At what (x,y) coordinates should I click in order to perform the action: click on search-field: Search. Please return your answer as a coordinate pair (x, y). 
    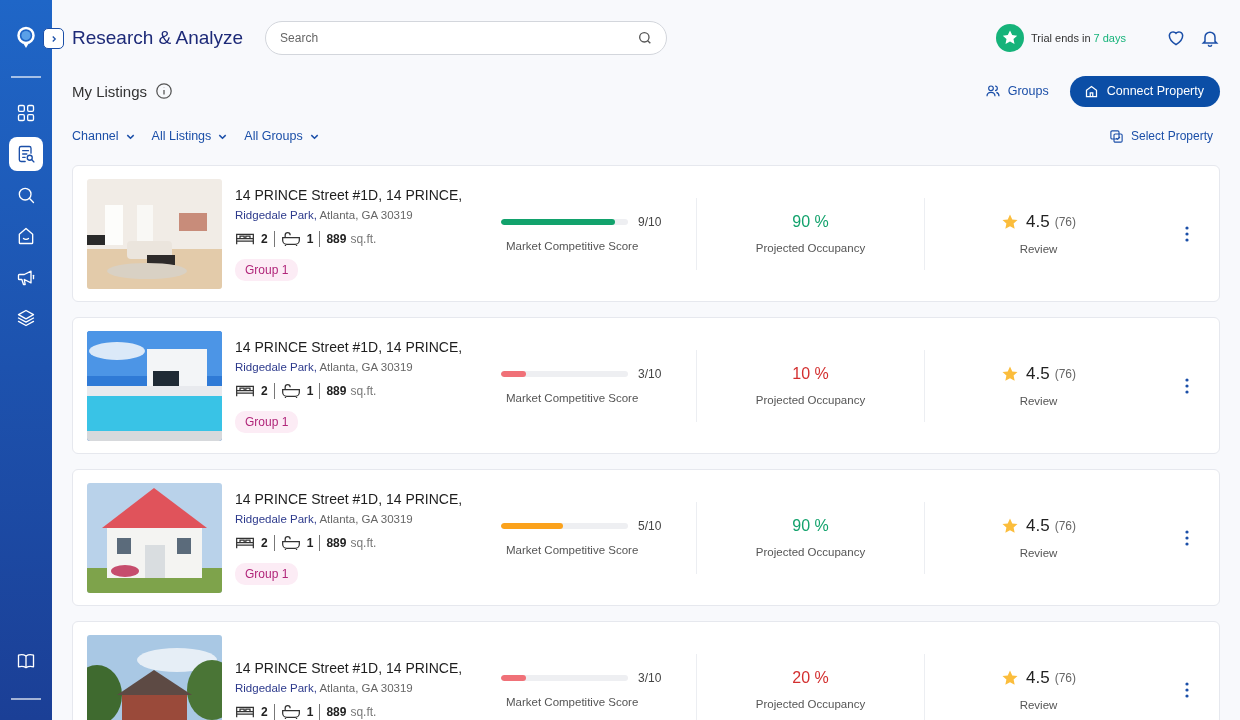
    Looking at the image, I should click on (466, 38).